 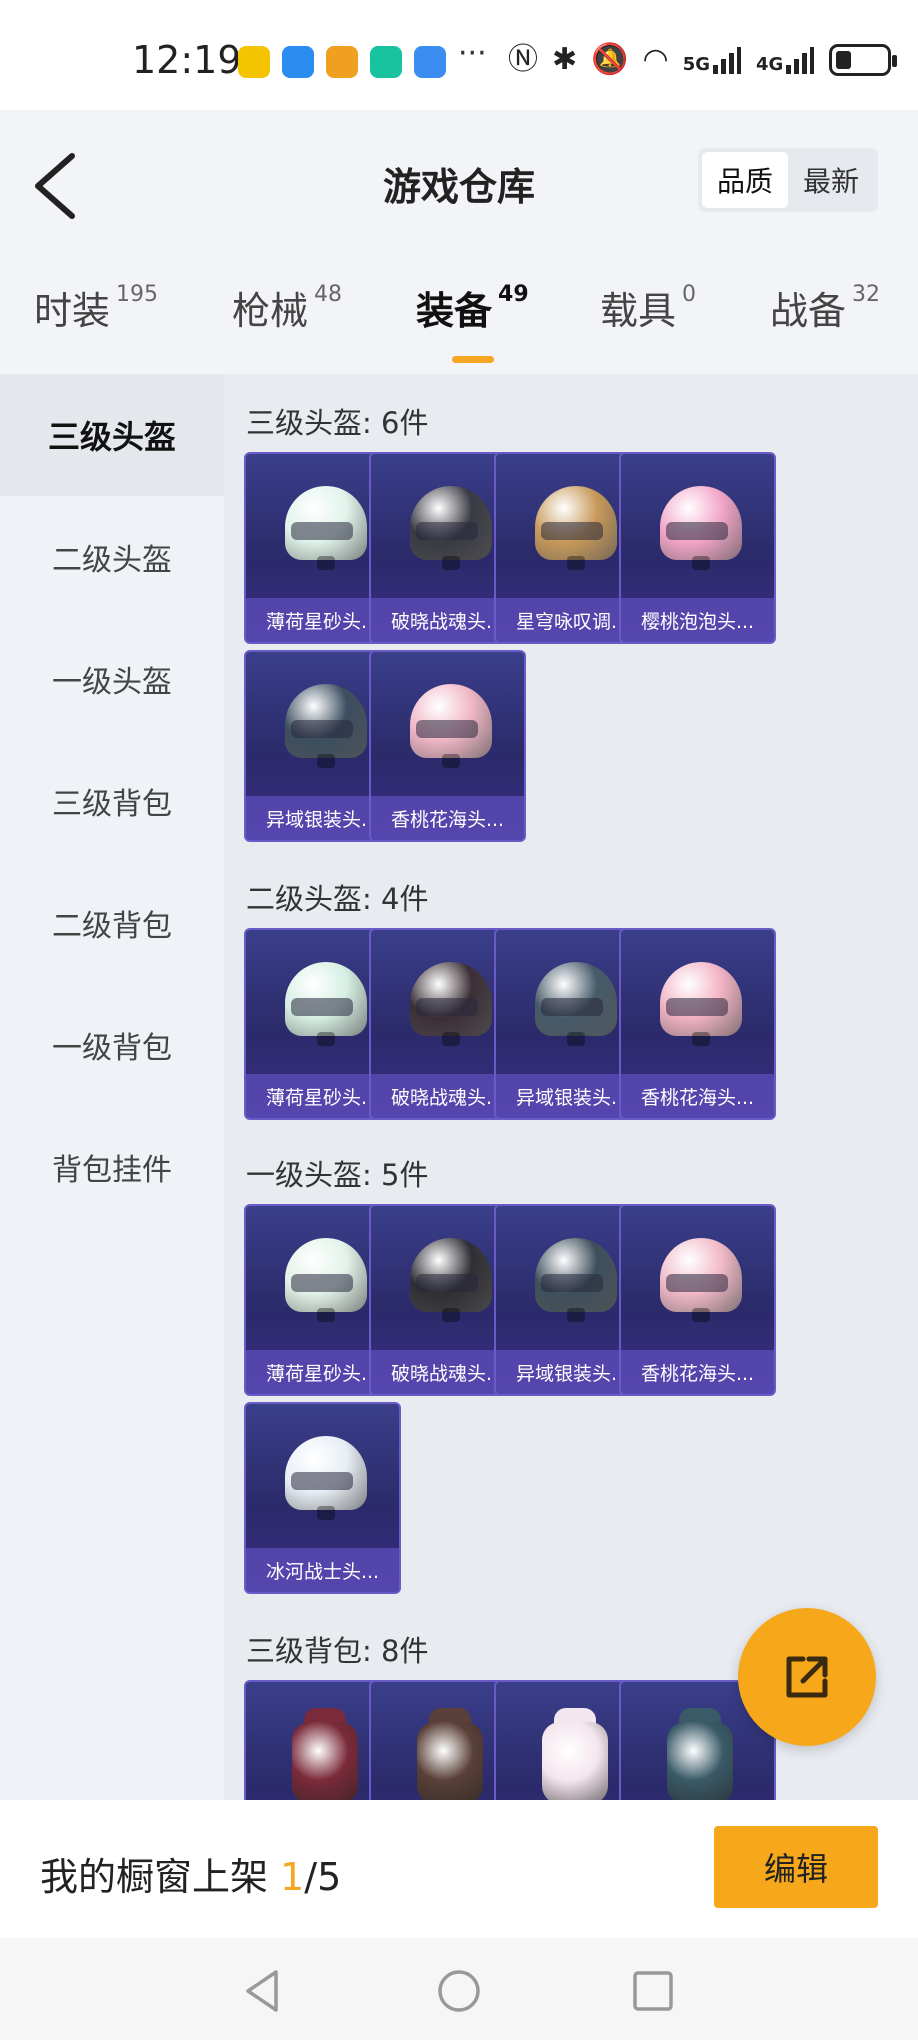 I want to click on circle-home-icon, so click(x=459, y=1991).